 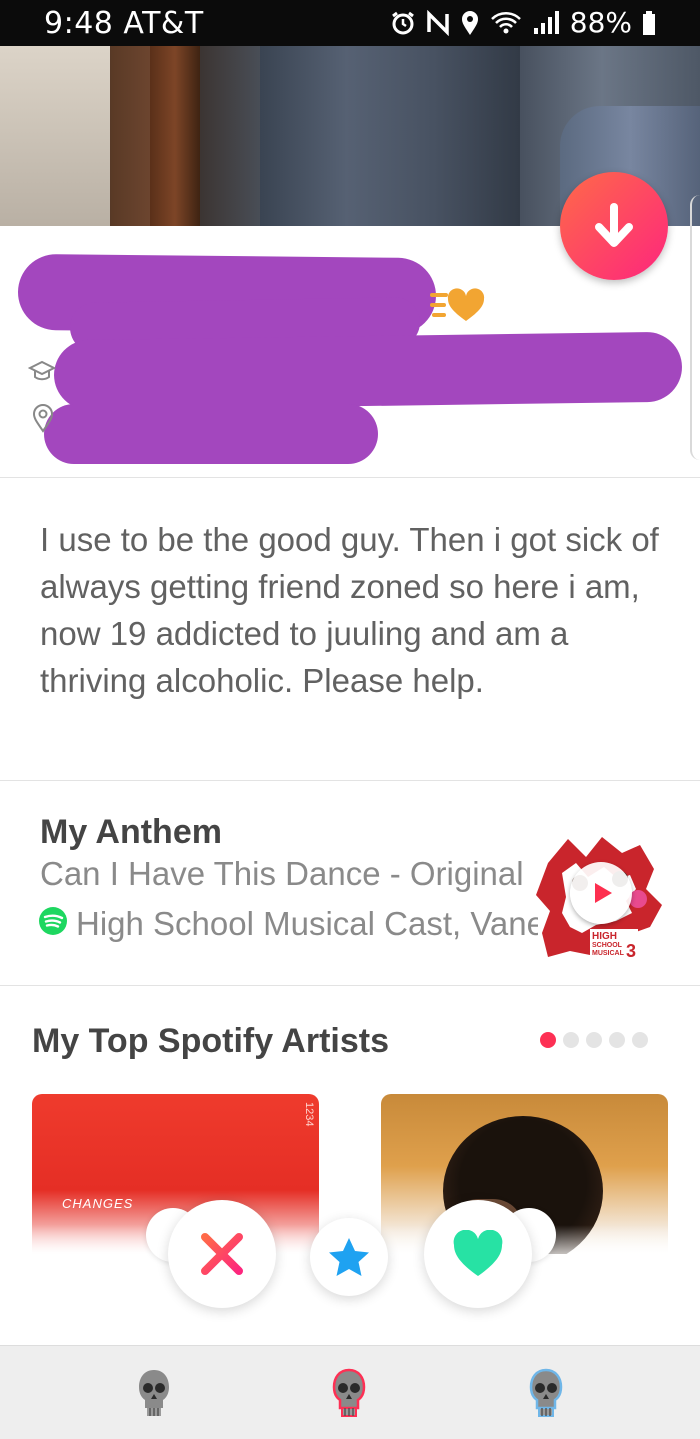 What do you see at coordinates (438, 22) in the screenshot?
I see `nfc-icon` at bounding box center [438, 22].